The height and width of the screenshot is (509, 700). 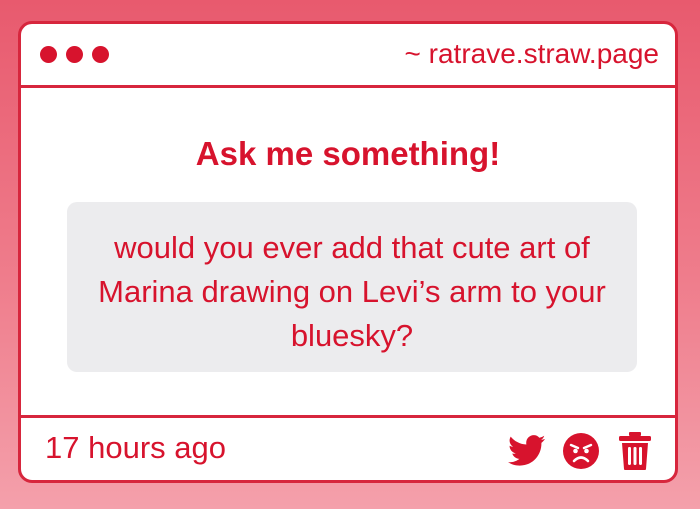 I want to click on card-footer: 17 hours ago, so click(x=348, y=447).